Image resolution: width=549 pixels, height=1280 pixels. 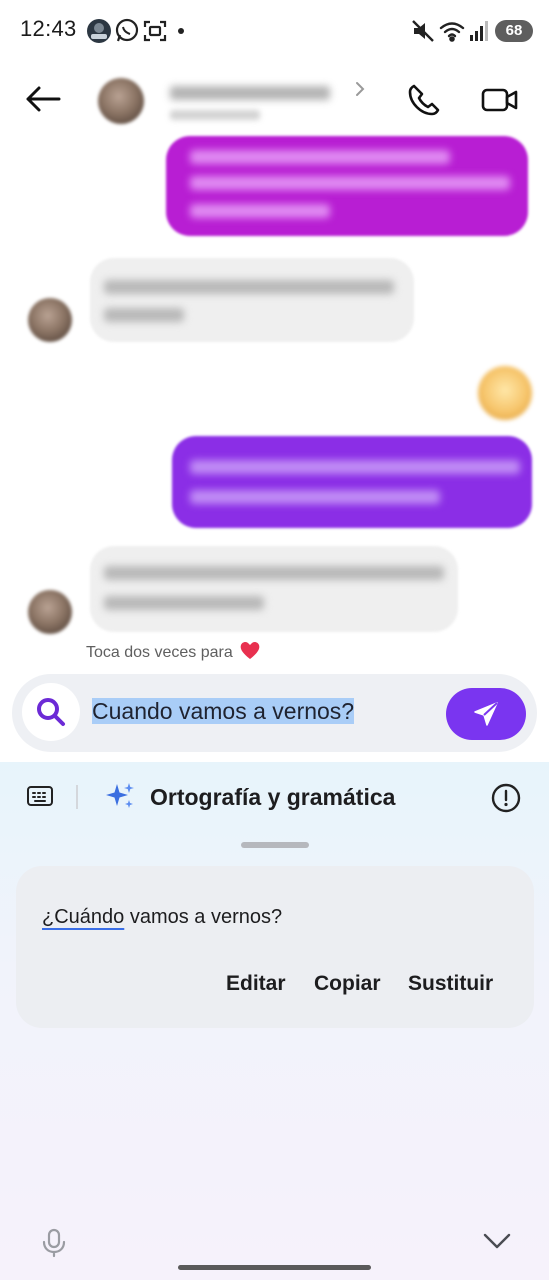 I want to click on keyboard-icon, so click(x=40, y=796).